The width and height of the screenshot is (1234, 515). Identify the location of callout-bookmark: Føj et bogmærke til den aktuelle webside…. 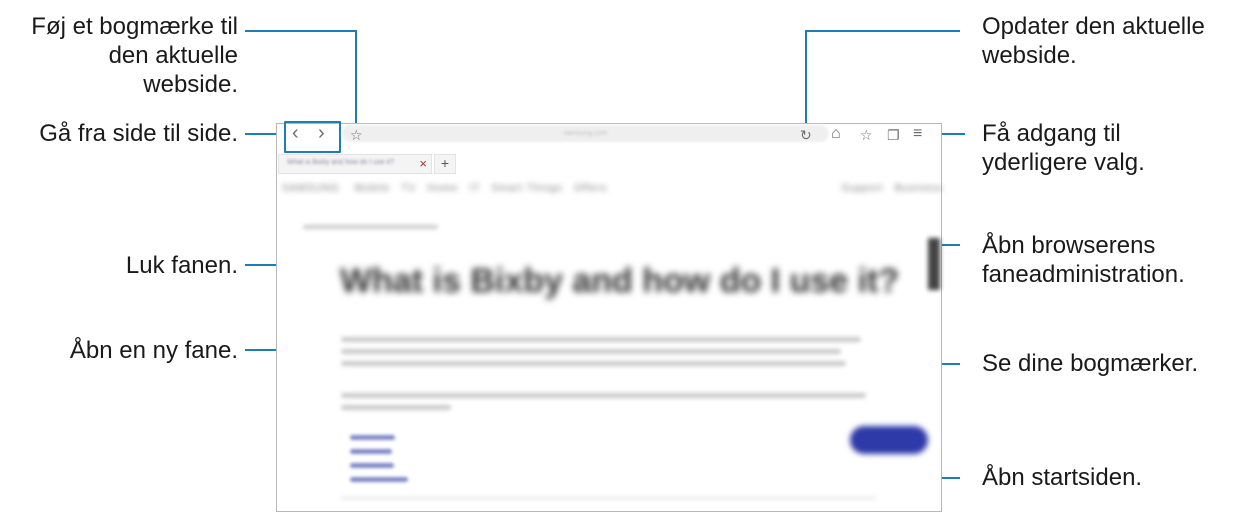
(134, 55).